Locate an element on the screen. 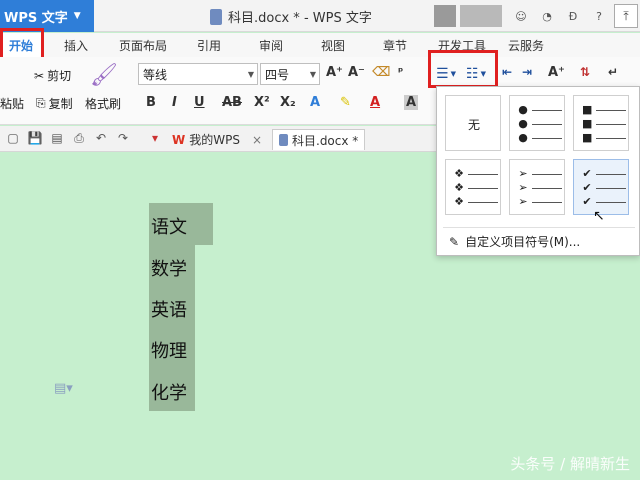 The image size is (640, 480). copy-label: 复制 is located at coordinates (60, 104).